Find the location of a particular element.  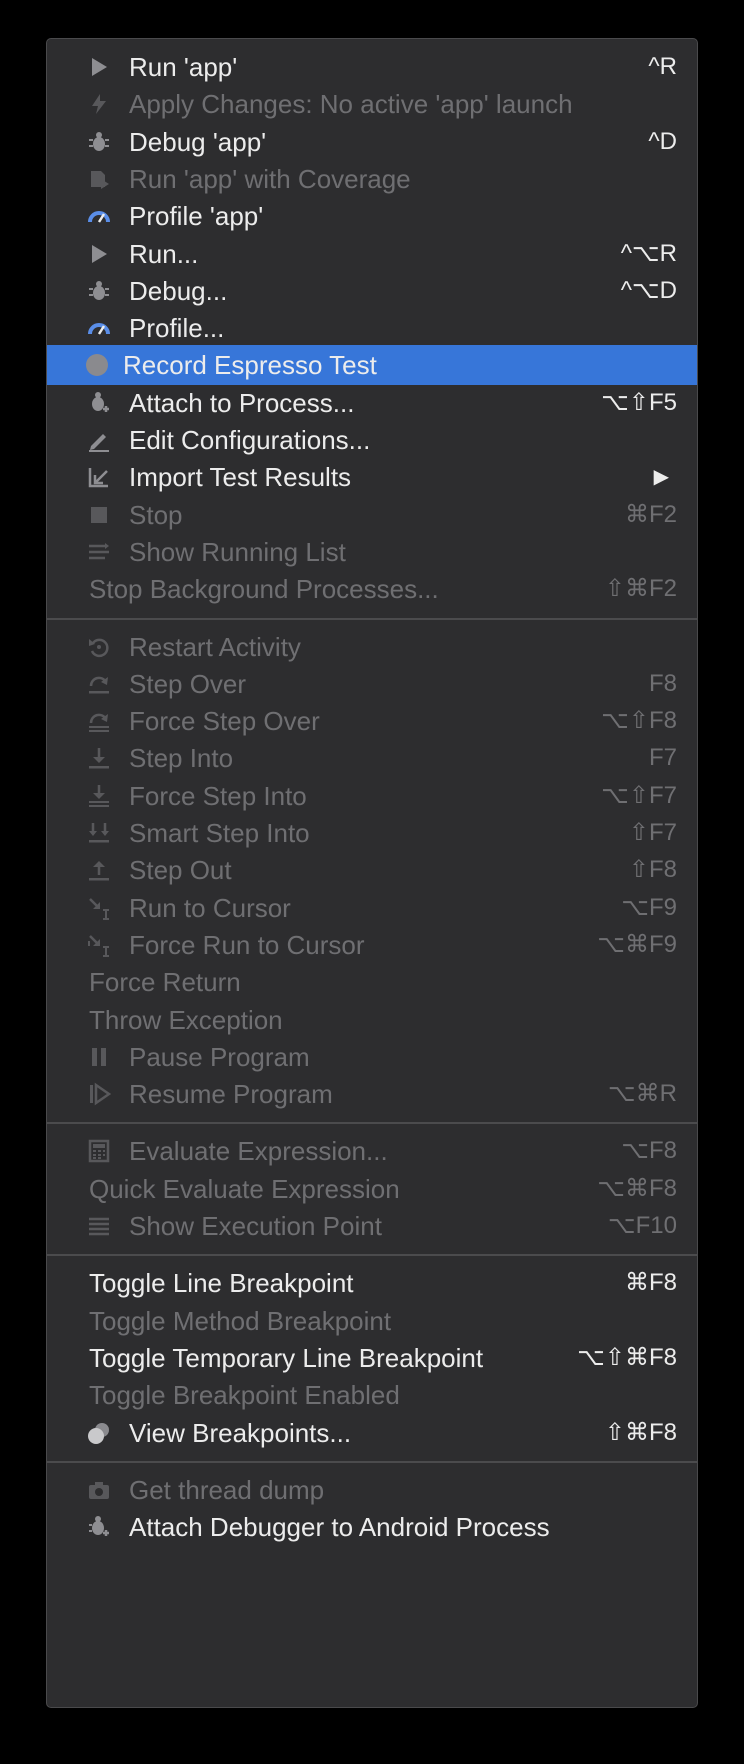

step-over-icon is located at coordinates (99, 684).